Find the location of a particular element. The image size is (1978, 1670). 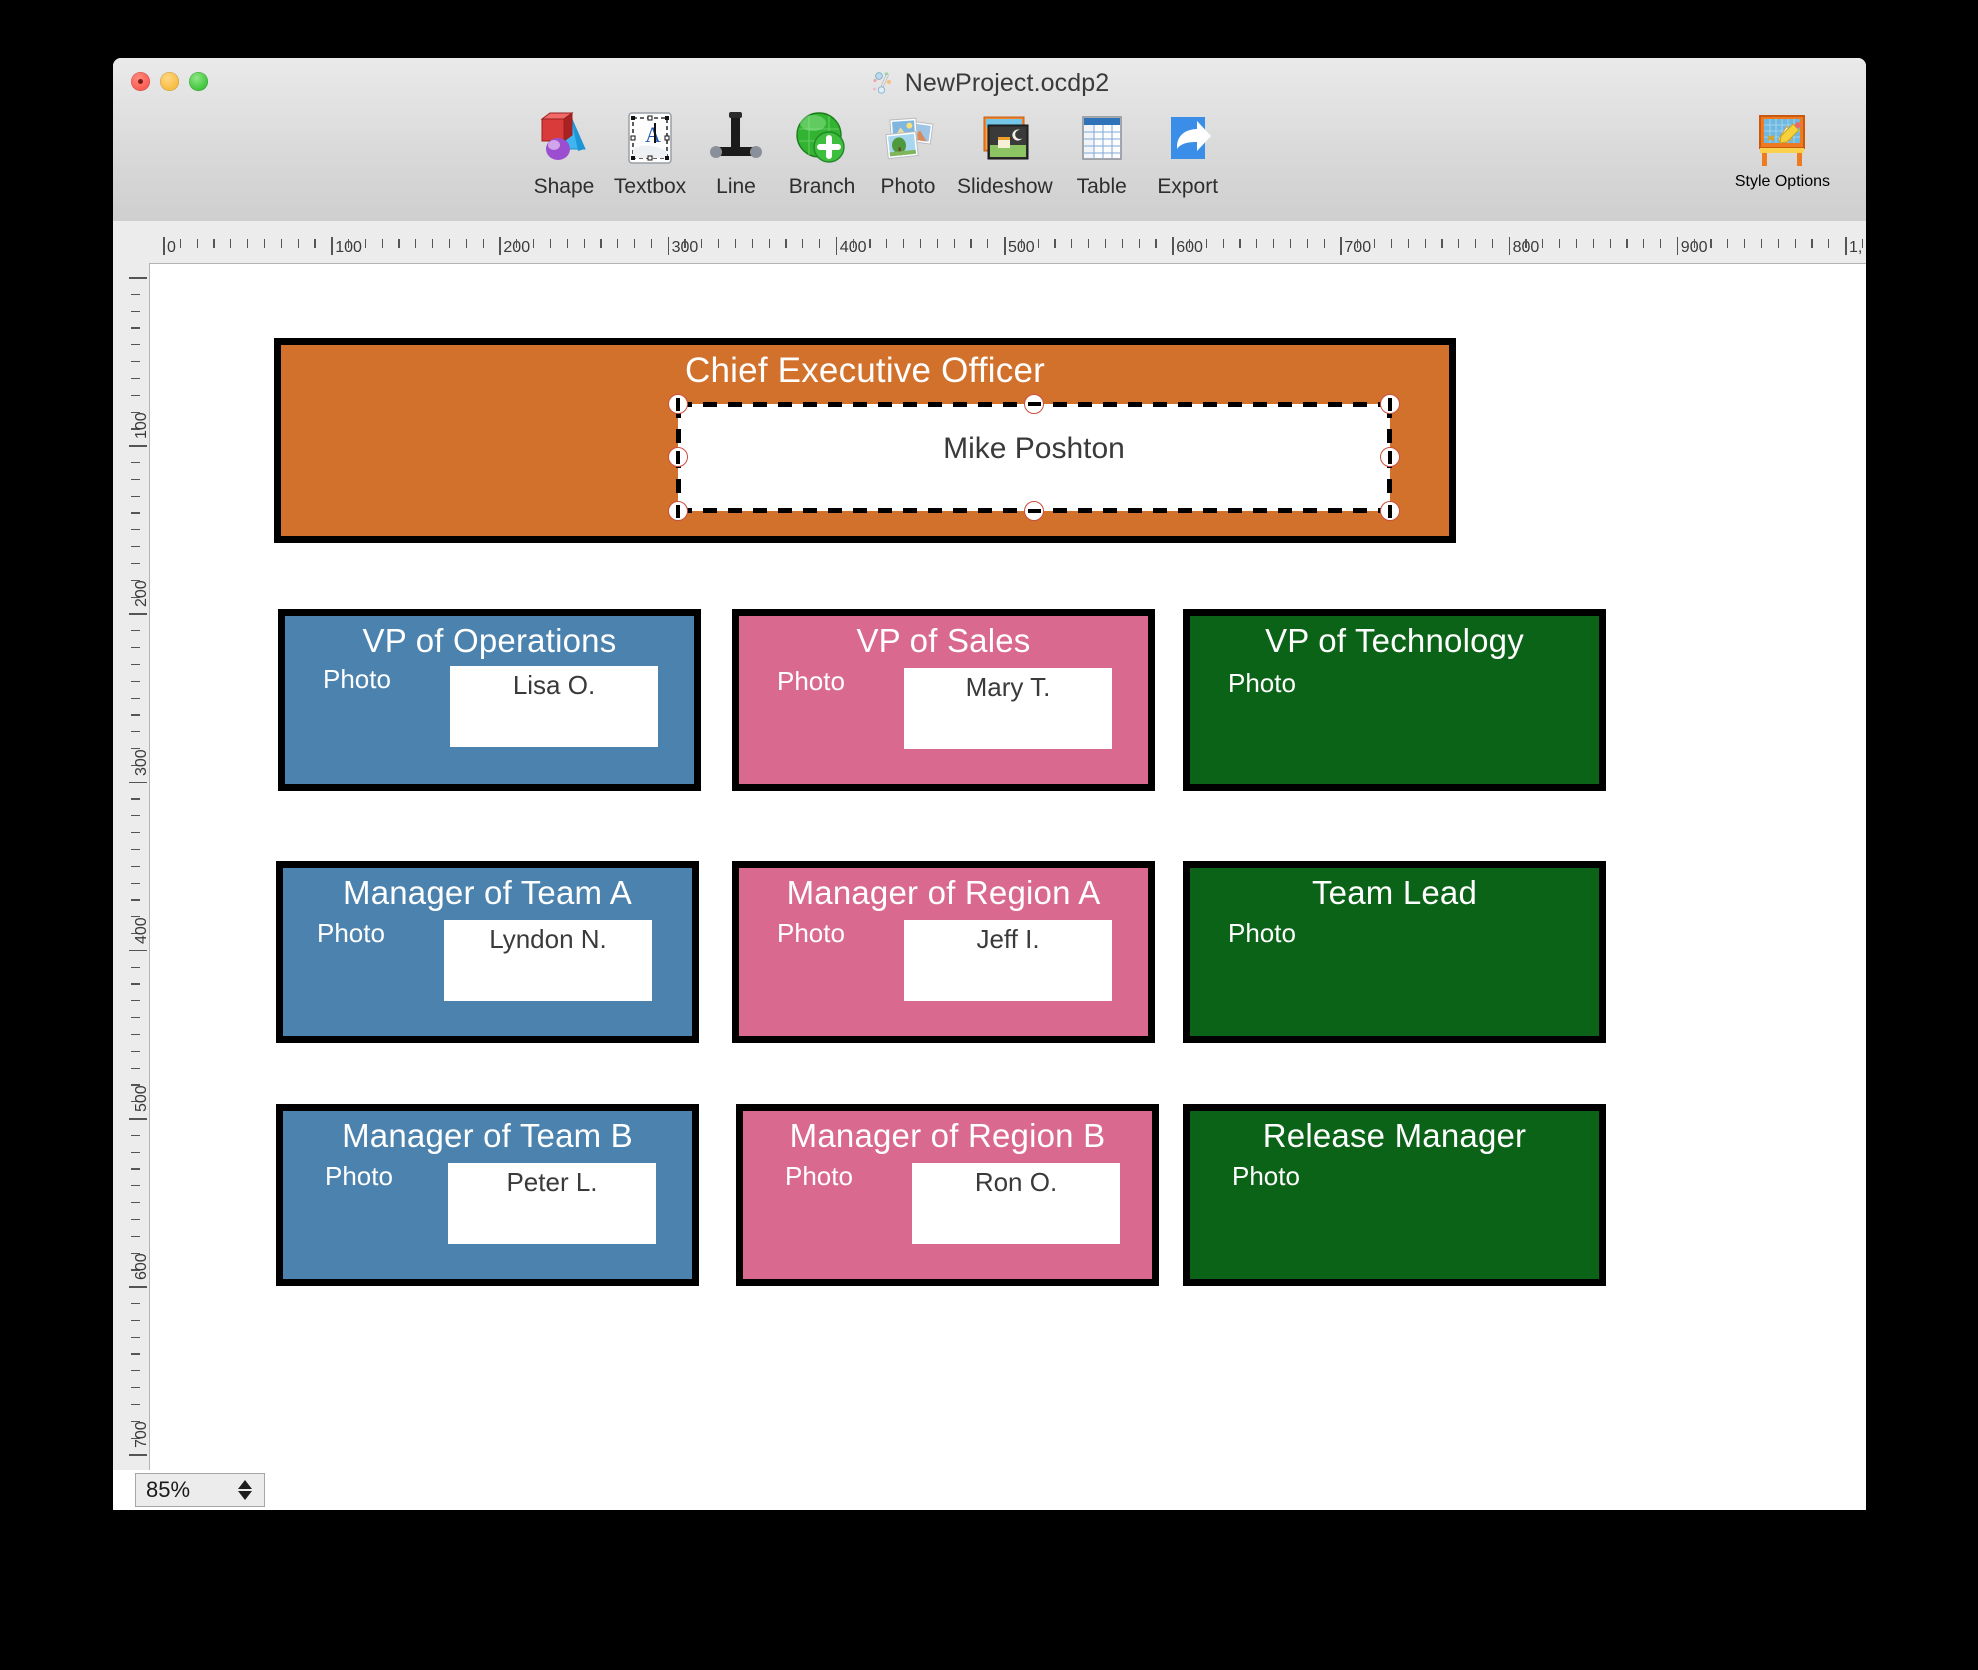

vertical-ruler: 100 200 300 400 500 600 700 is located at coordinates (131, 886).